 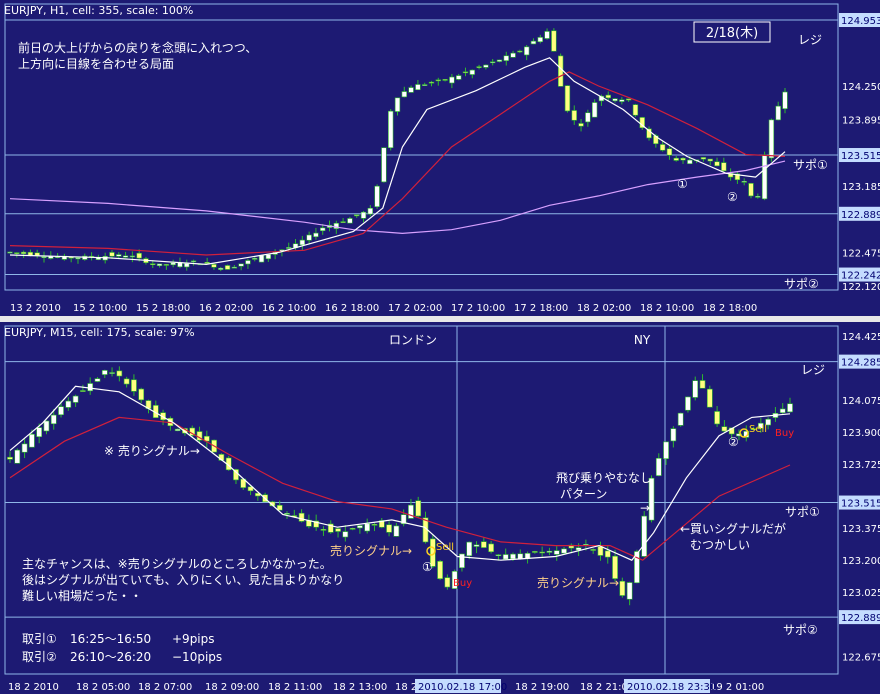 I want to click on h1-y-tick-label: 123.185, so click(x=861, y=187).